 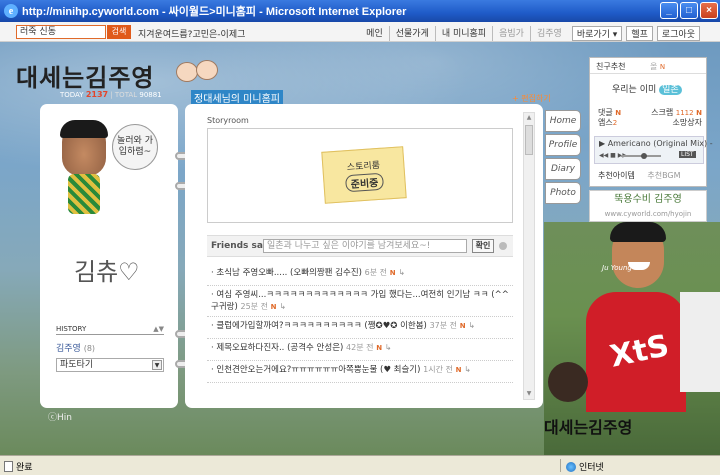 What do you see at coordinates (700, 342) in the screenshot?
I see `second-player` at bounding box center [700, 342].